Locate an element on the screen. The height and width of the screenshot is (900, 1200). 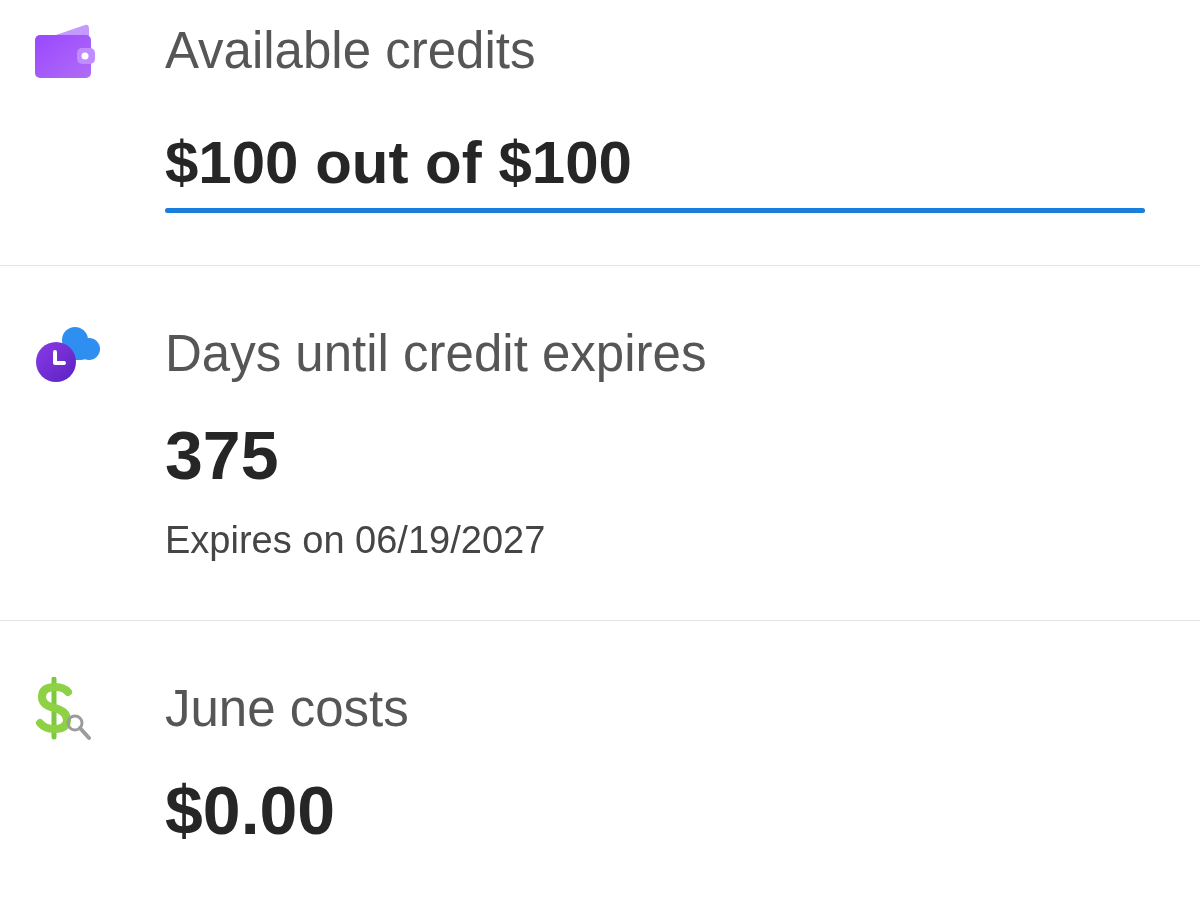
metric-label: June costs is located at coordinates (287, 709).